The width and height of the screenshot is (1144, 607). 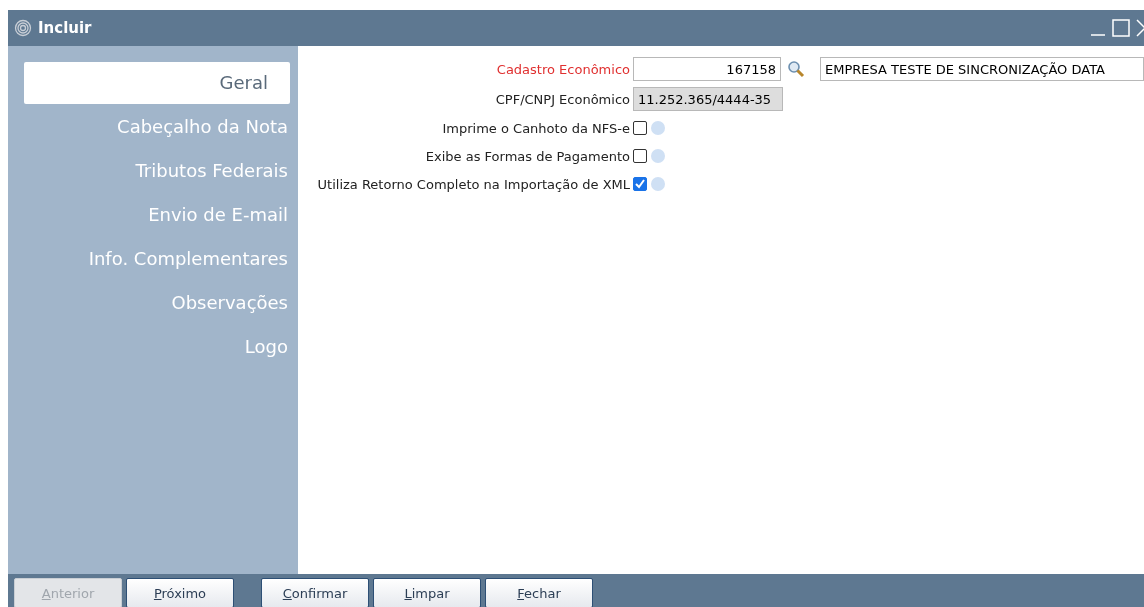 I want to click on search-icon, so click(x=796, y=69).